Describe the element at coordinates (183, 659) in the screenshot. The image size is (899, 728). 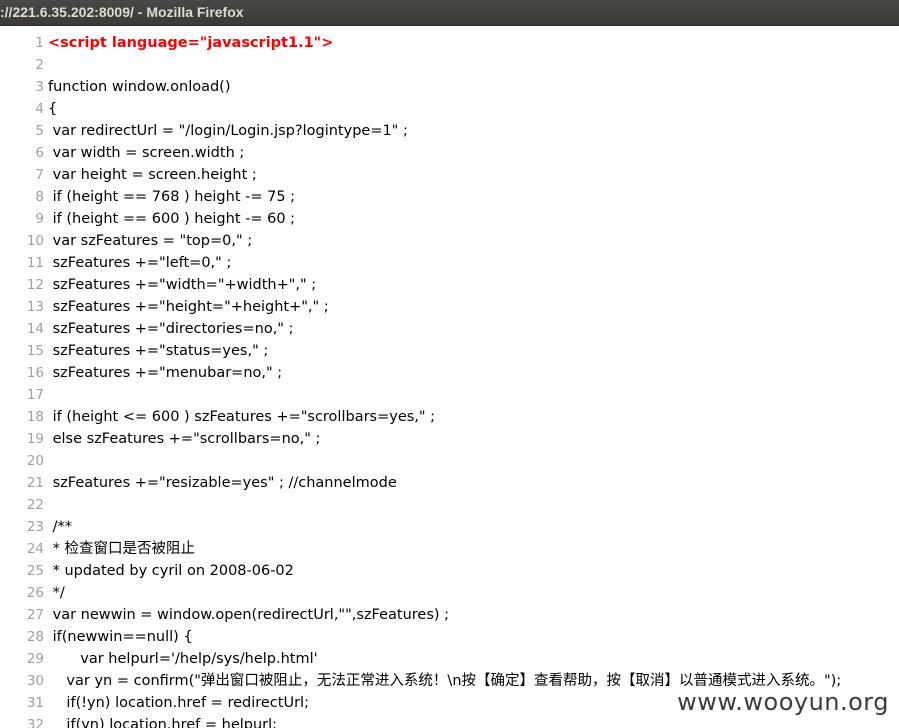
I see `code-text: var helpurl='/help/sys/help.html'` at that location.